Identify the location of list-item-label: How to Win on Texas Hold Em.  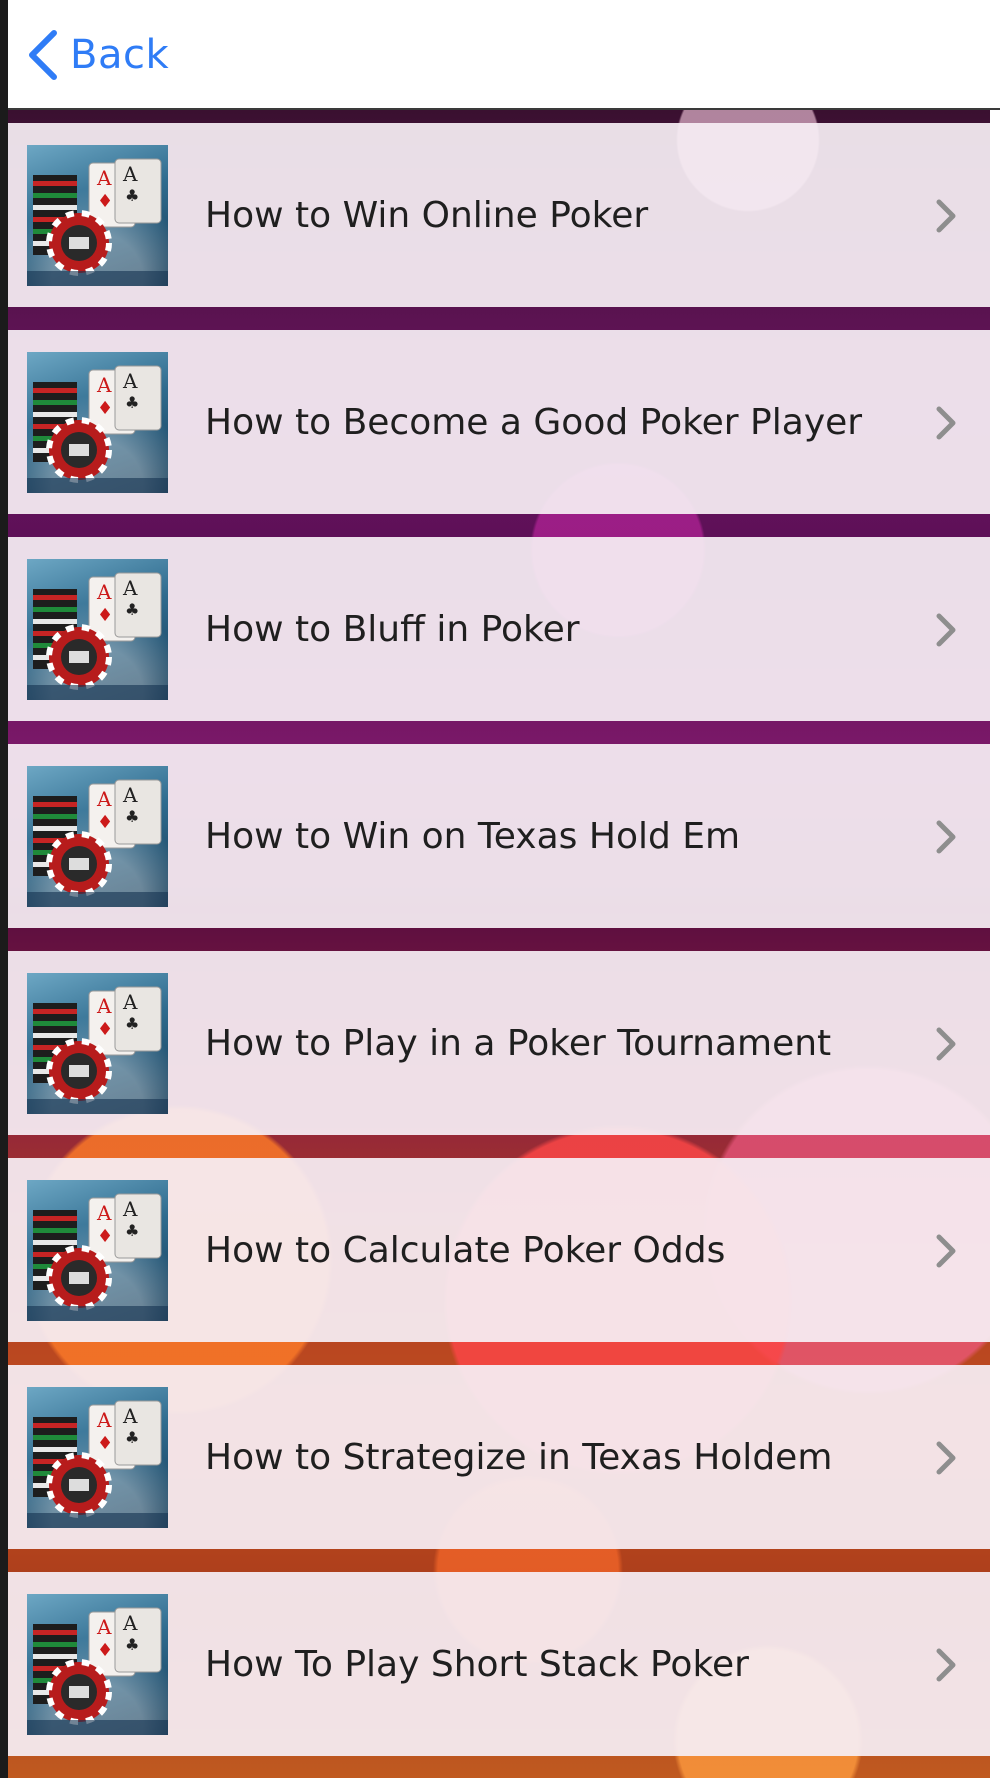
(473, 836).